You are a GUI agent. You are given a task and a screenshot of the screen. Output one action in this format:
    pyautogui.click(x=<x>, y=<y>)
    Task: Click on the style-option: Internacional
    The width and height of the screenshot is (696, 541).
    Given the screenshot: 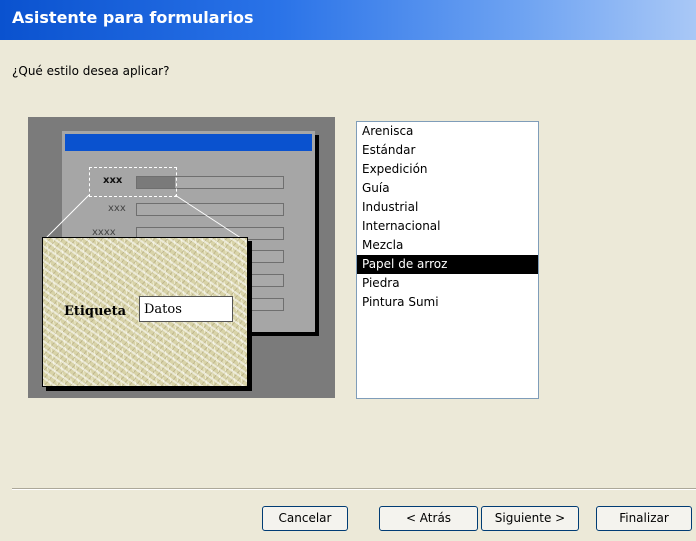 What is the action you would take?
    pyautogui.click(x=447, y=226)
    